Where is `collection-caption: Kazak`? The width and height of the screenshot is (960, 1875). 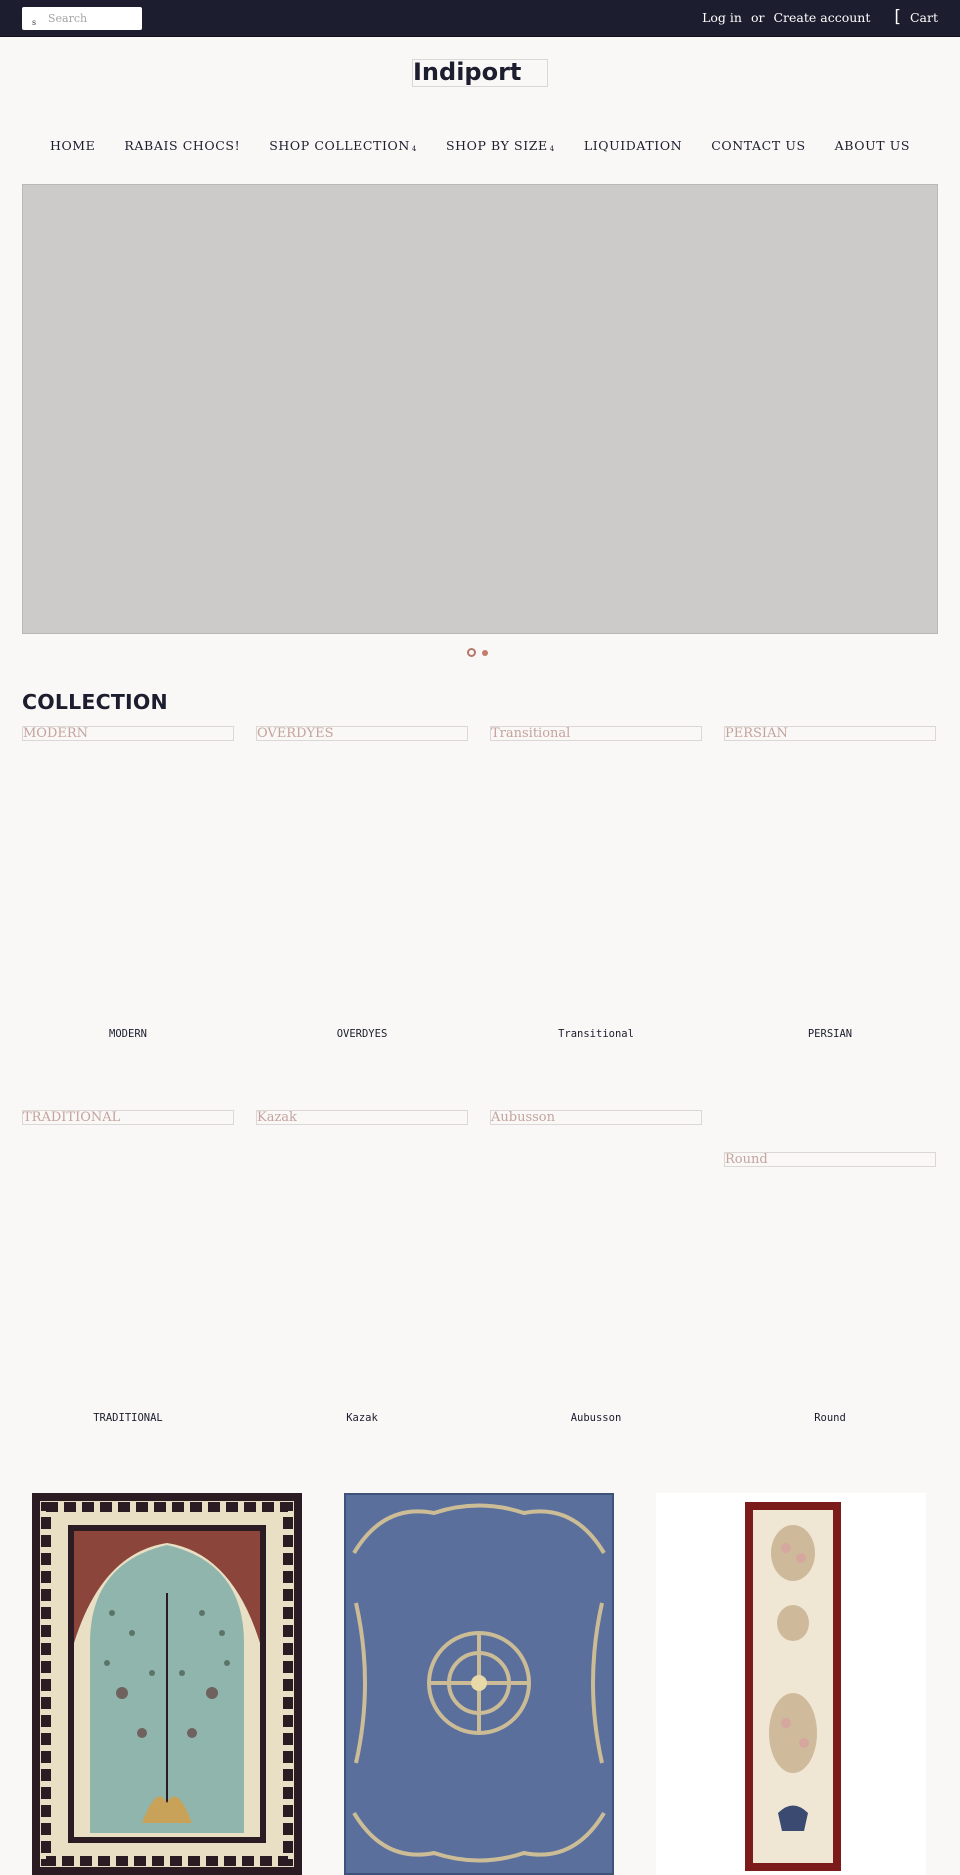 collection-caption: Kazak is located at coordinates (362, 1418).